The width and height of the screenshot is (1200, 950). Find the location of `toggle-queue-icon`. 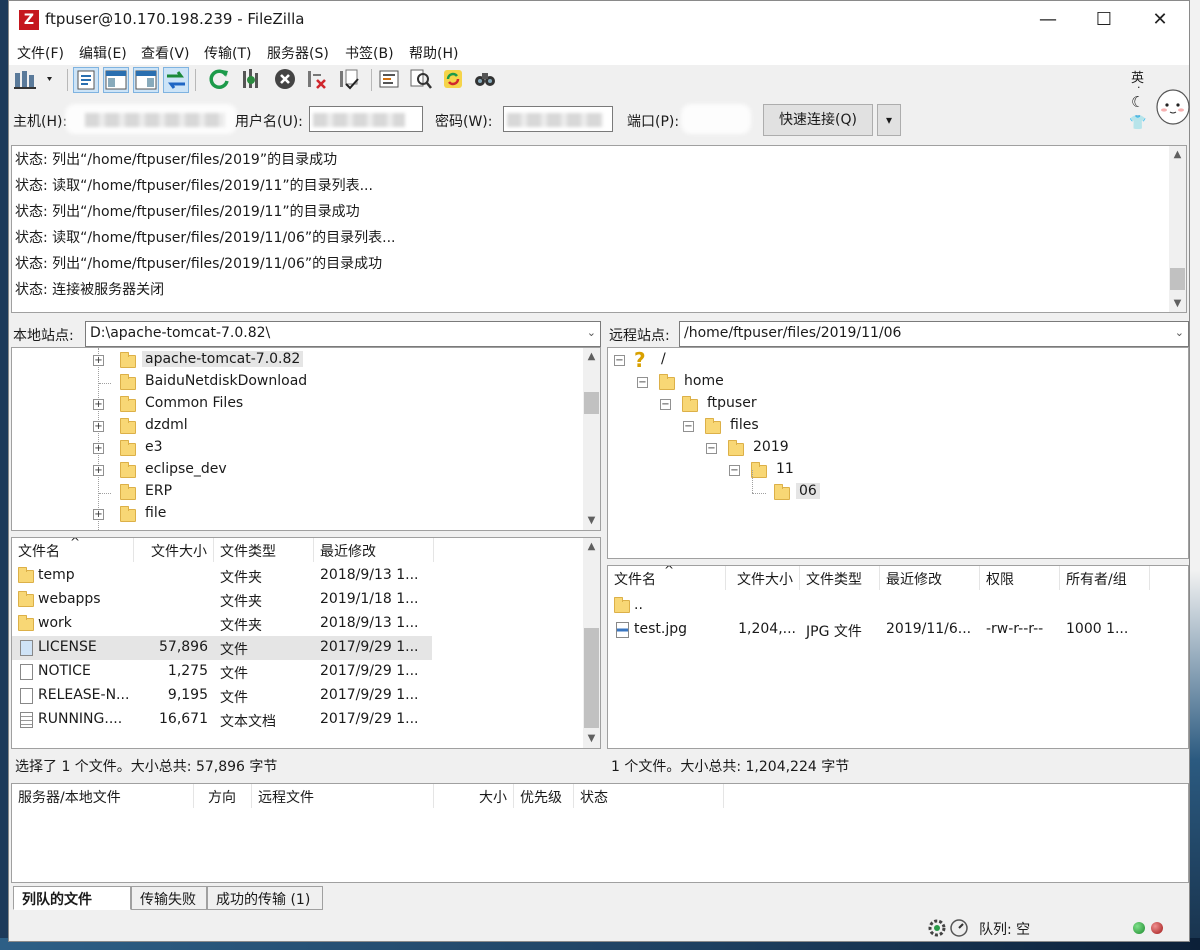

toggle-queue-icon is located at coordinates (176, 80).